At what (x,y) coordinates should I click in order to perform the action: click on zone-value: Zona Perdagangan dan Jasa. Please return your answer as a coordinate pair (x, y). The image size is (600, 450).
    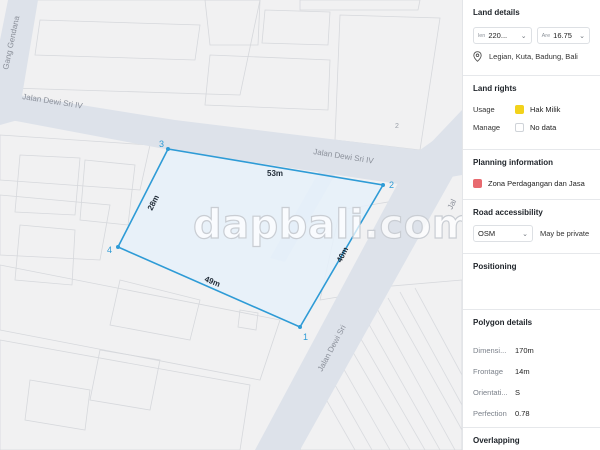
    Looking at the image, I should click on (536, 183).